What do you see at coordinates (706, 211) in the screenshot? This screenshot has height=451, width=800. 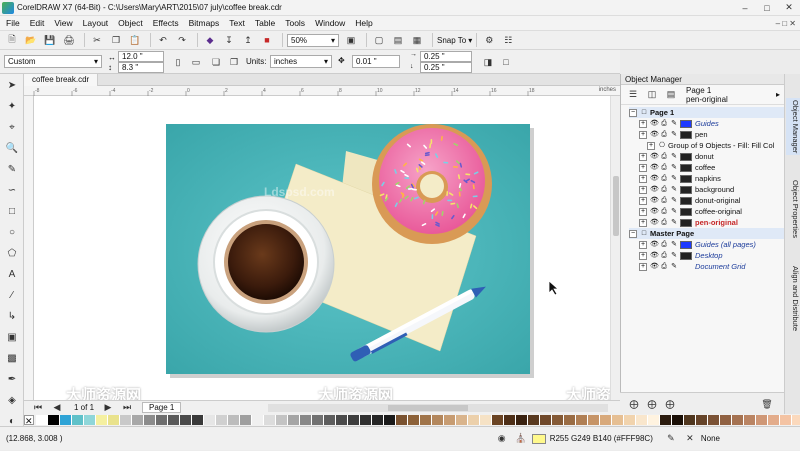 I see `layer-row: + 👁 ⎙ ✎ coffee-original` at bounding box center [706, 211].